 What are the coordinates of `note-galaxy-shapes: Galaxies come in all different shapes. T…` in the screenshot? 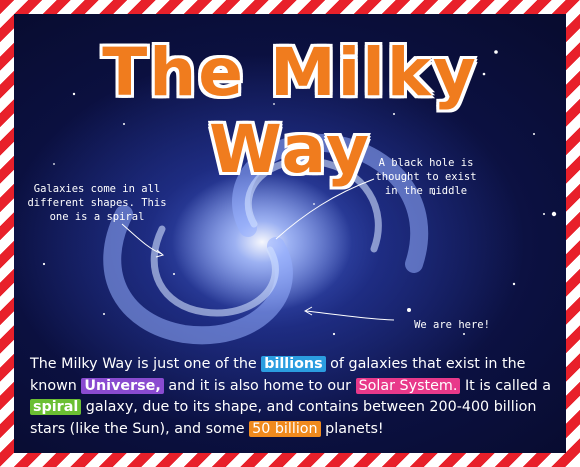 It's located at (97, 203).